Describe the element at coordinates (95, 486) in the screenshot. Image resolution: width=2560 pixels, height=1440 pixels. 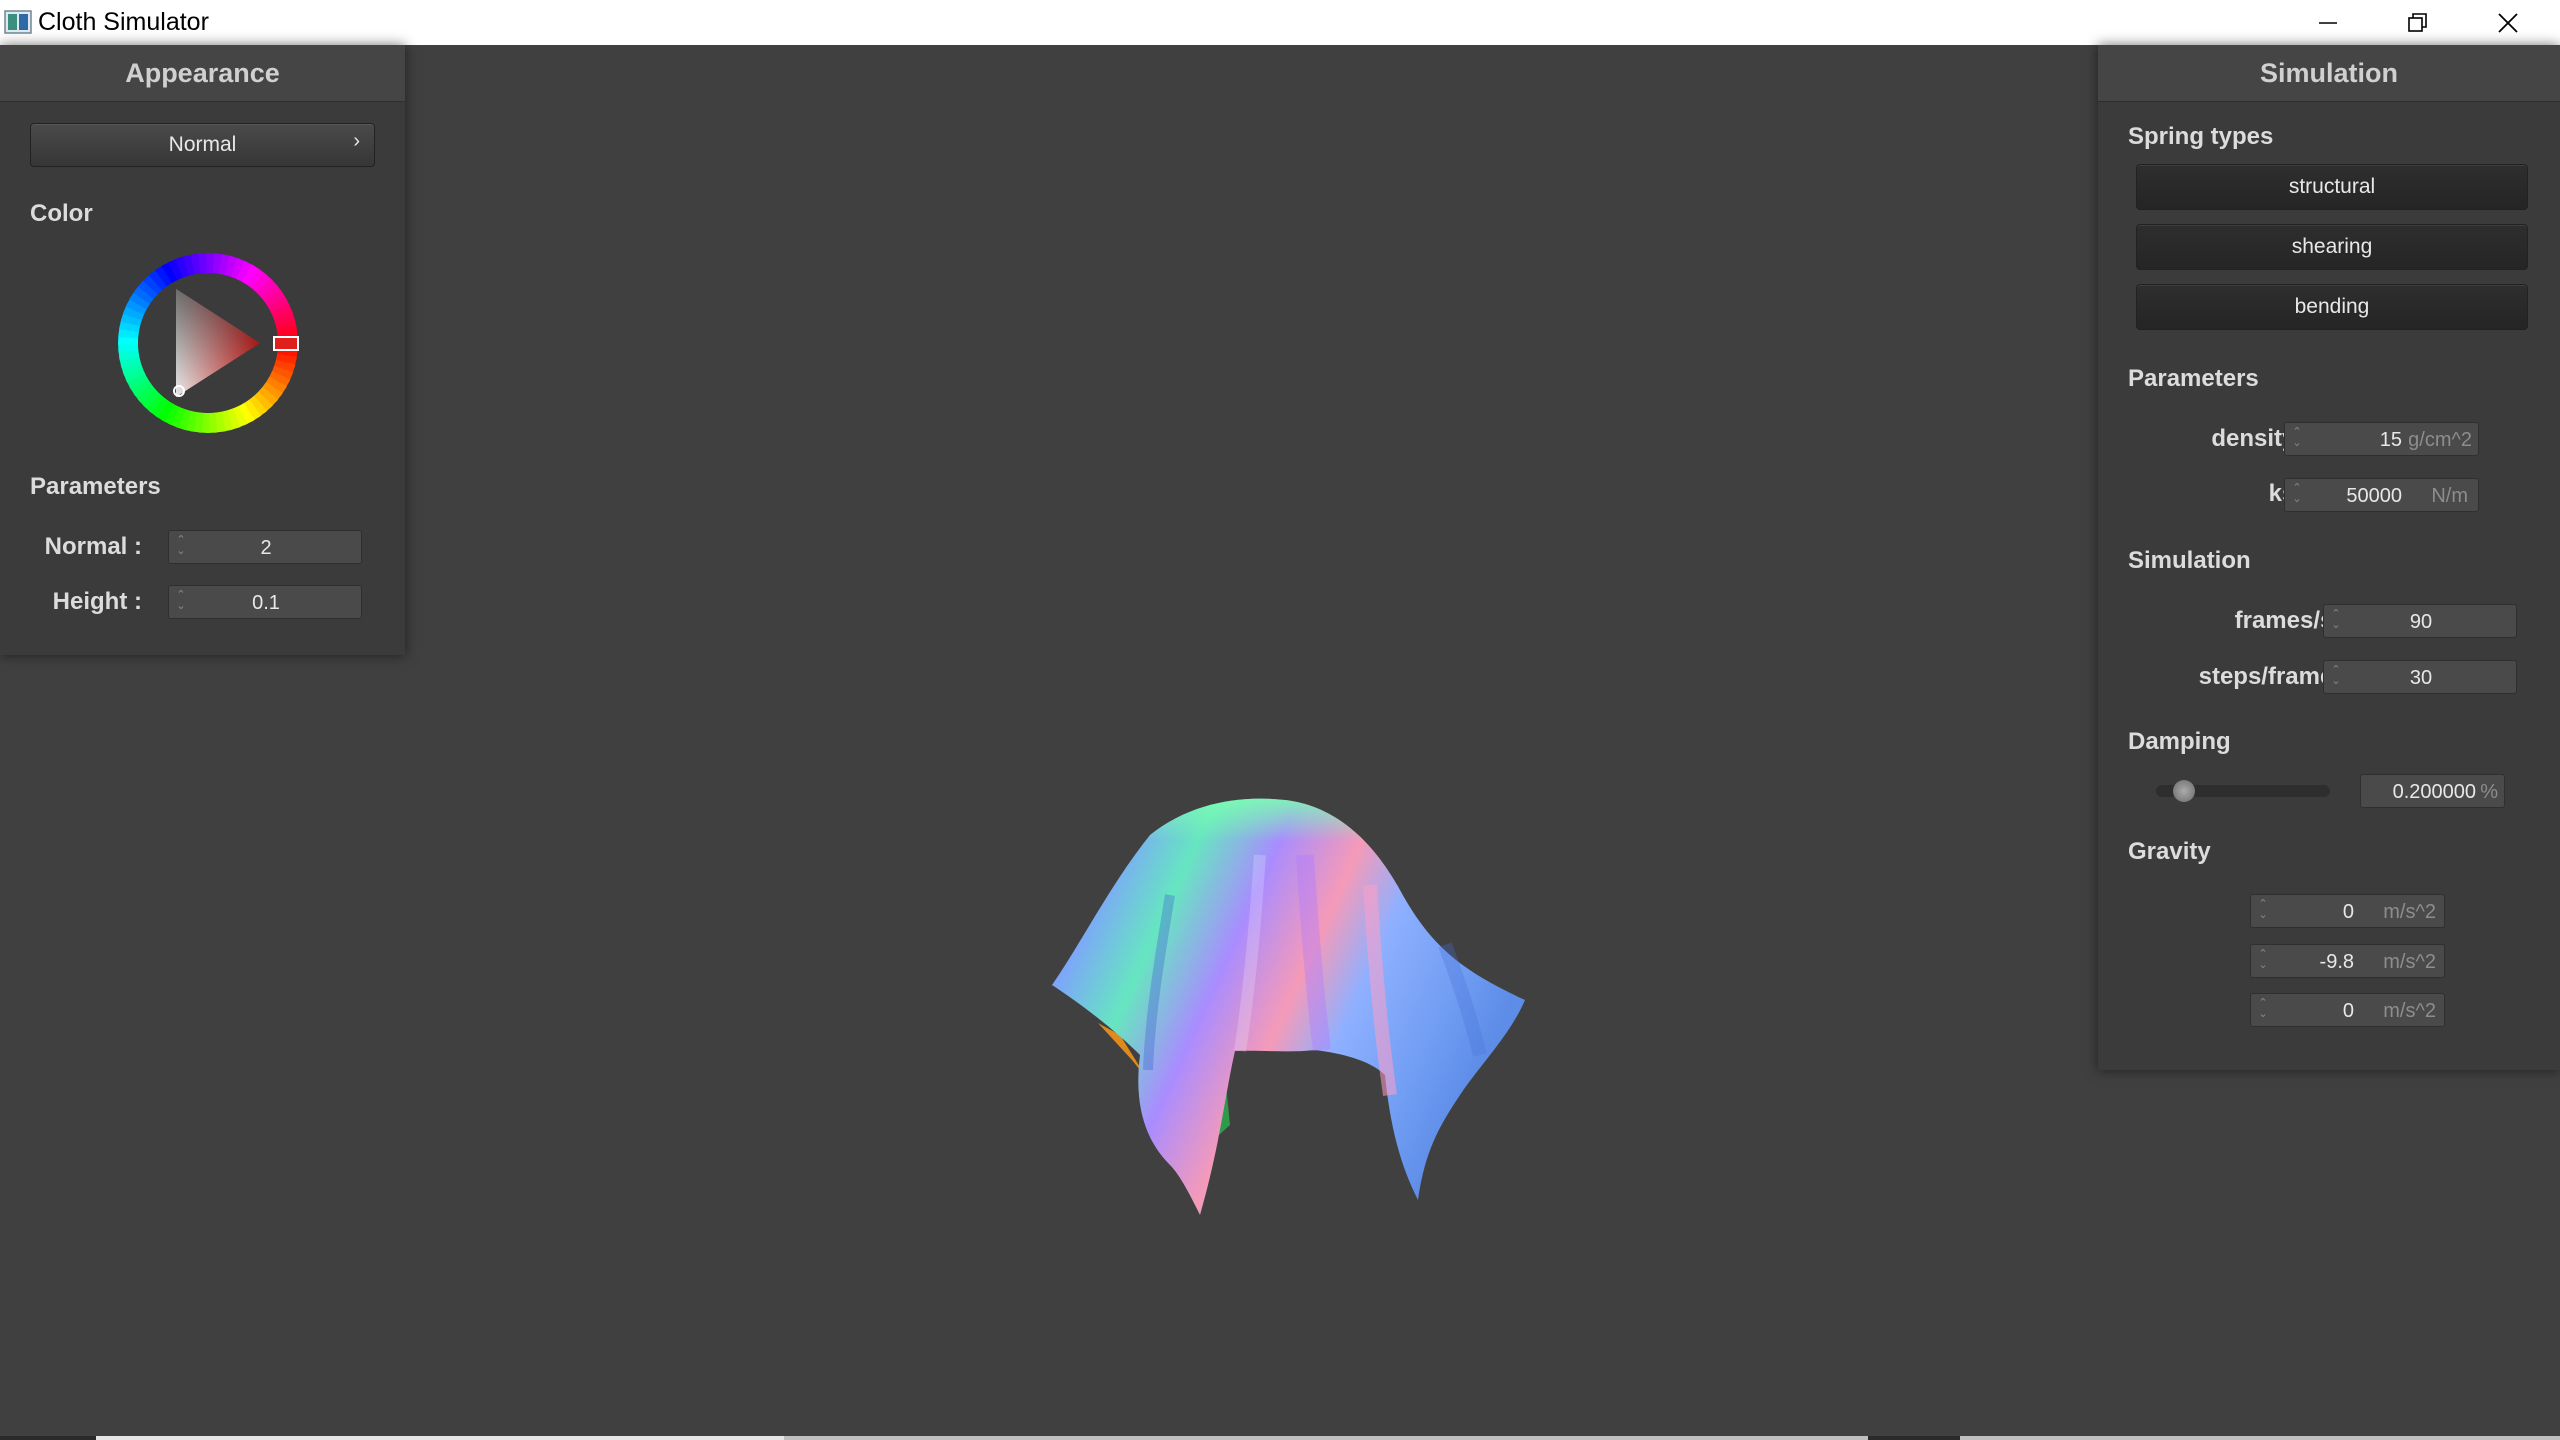
I see `appearance-parameters-label: Parameters` at that location.